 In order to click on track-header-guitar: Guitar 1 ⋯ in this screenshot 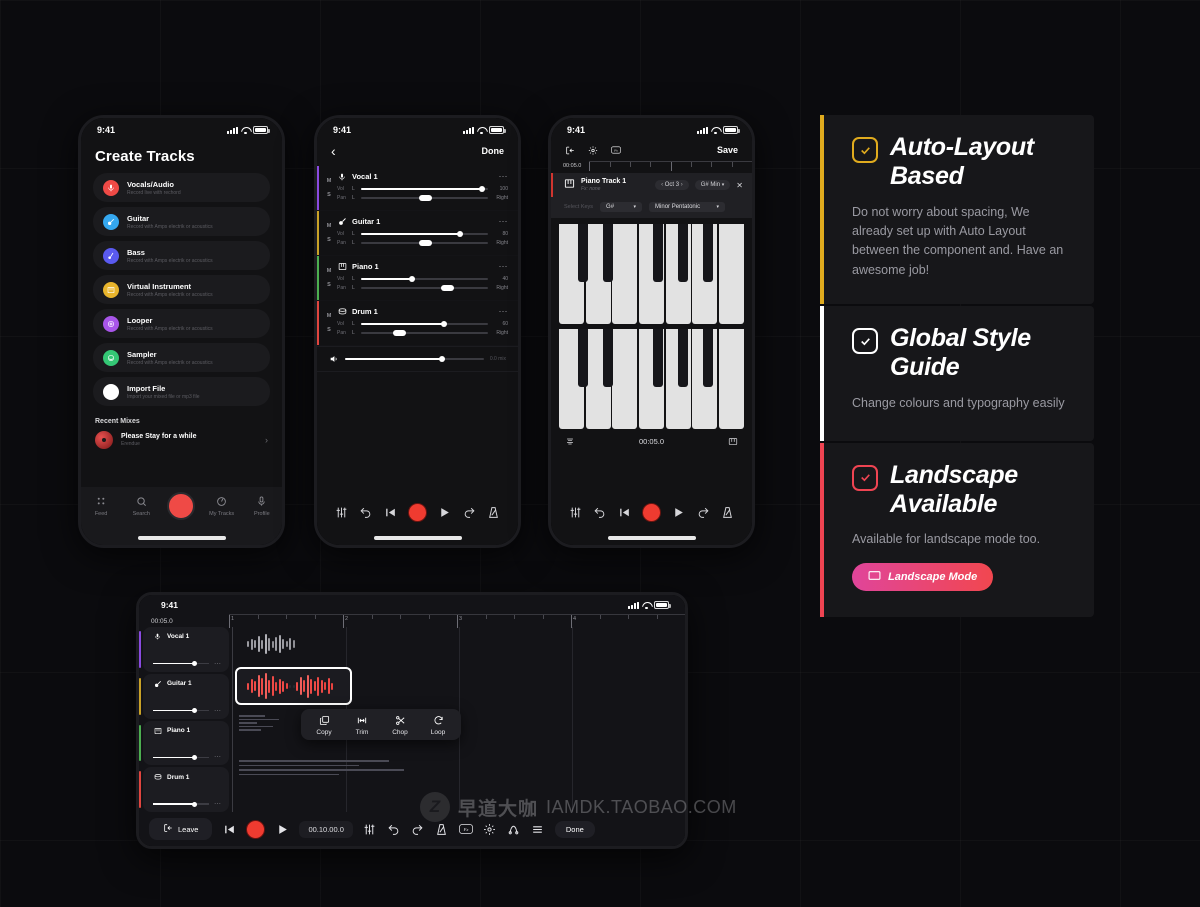, I will do `click(184, 696)`.